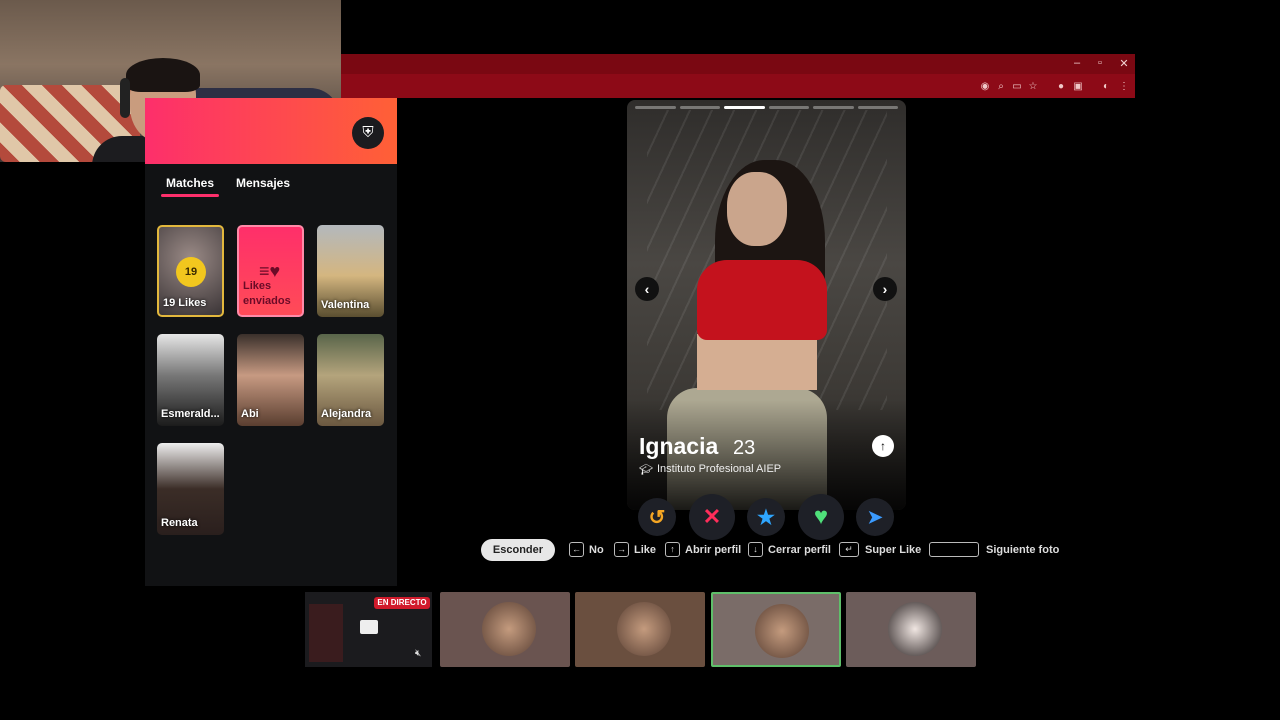  What do you see at coordinates (1077, 63) in the screenshot?
I see `minimize-icon: –` at bounding box center [1077, 63].